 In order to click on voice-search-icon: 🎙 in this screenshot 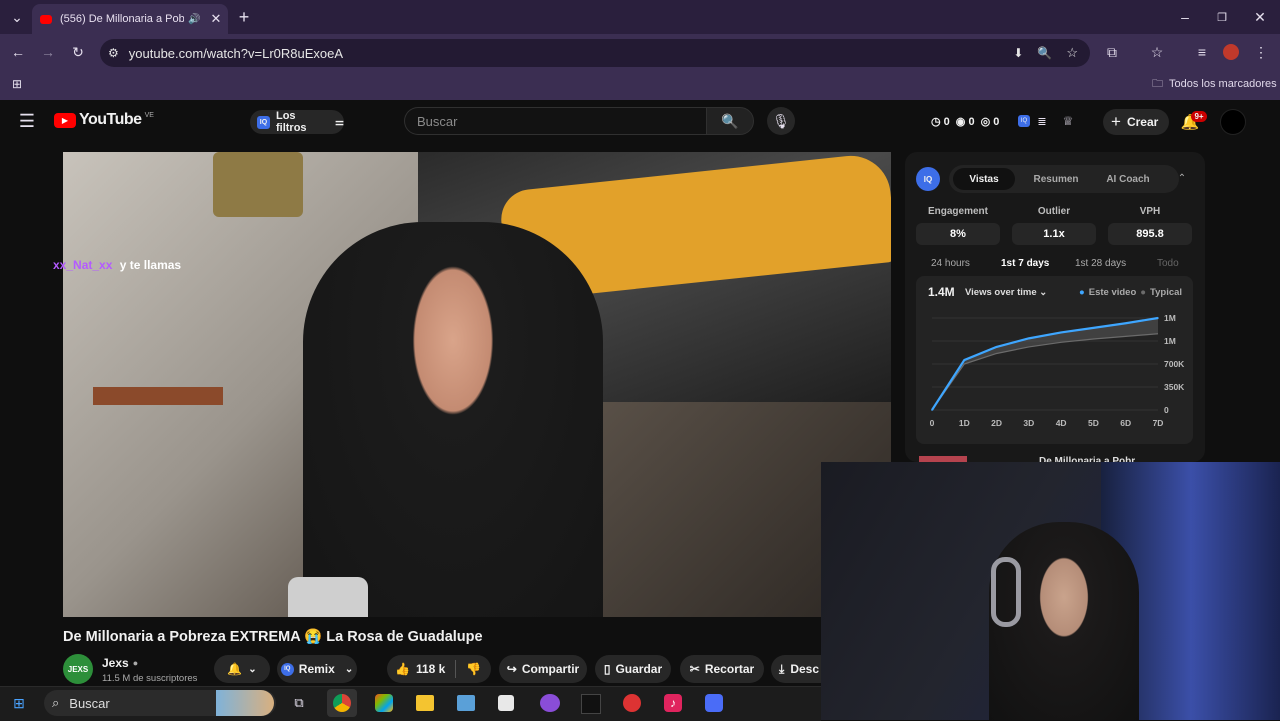, I will do `click(781, 121)`.